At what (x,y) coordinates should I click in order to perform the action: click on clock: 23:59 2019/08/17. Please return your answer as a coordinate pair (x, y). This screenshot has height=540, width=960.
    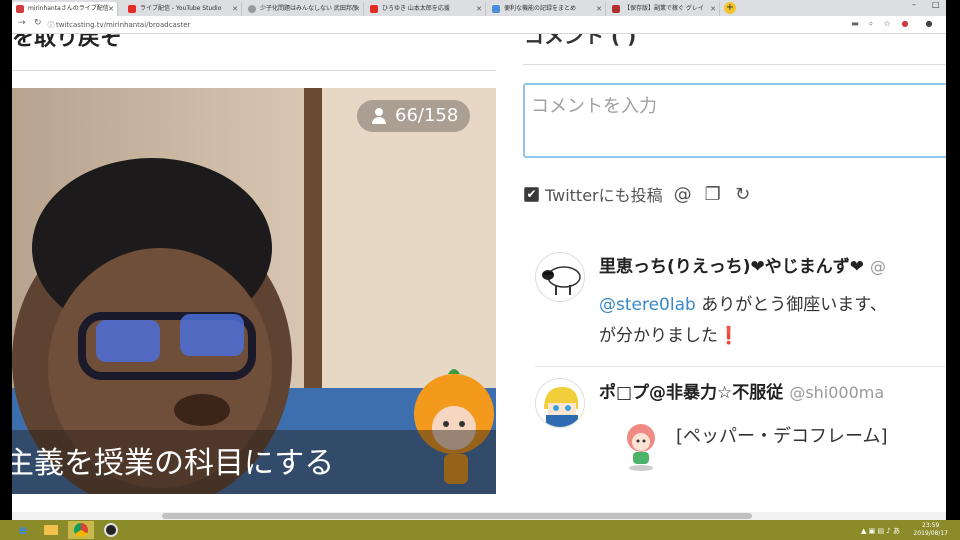
    Looking at the image, I should click on (930, 530).